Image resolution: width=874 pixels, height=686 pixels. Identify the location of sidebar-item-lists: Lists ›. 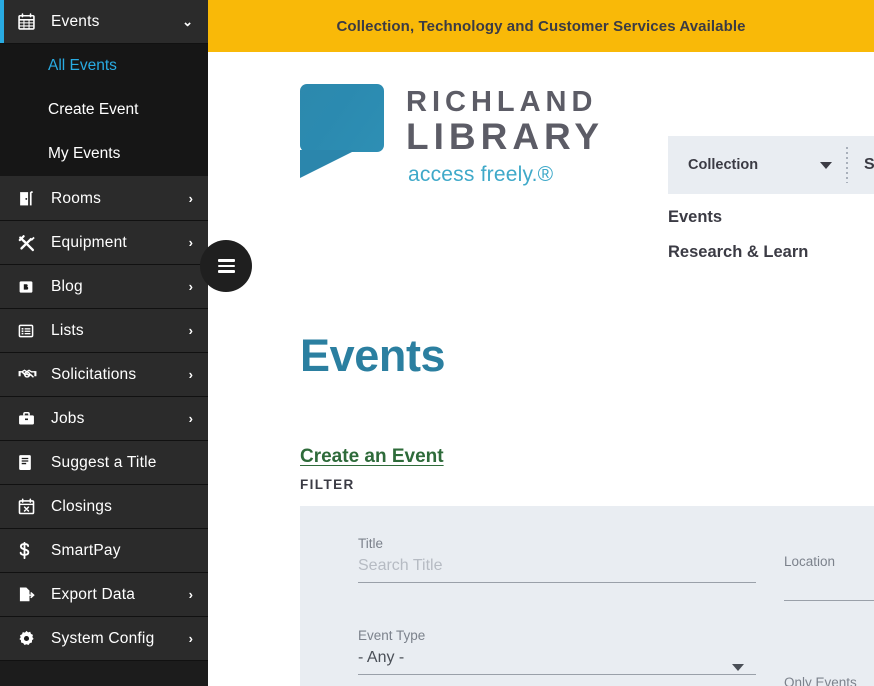
(104, 331).